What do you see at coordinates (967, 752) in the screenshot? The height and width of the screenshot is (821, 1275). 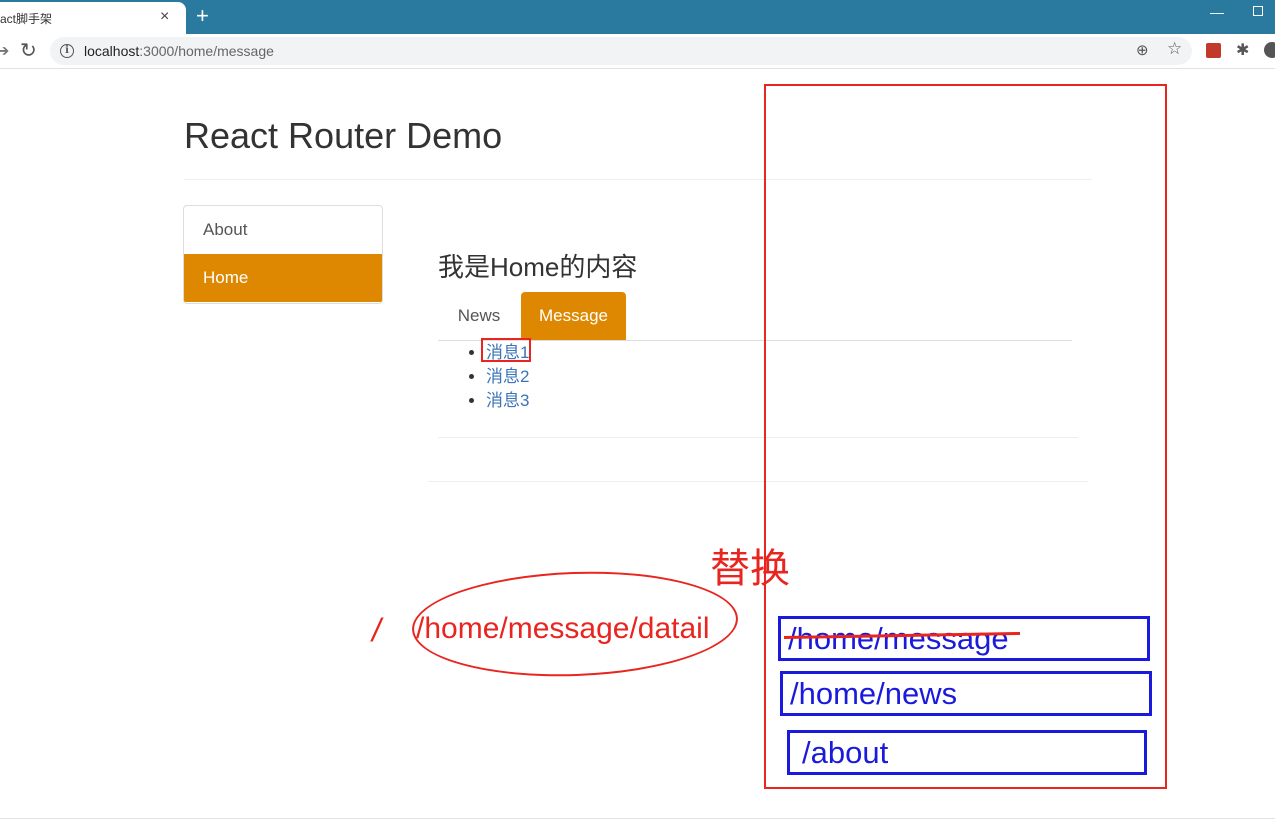 I see `history-entry-about: /about` at bounding box center [967, 752].